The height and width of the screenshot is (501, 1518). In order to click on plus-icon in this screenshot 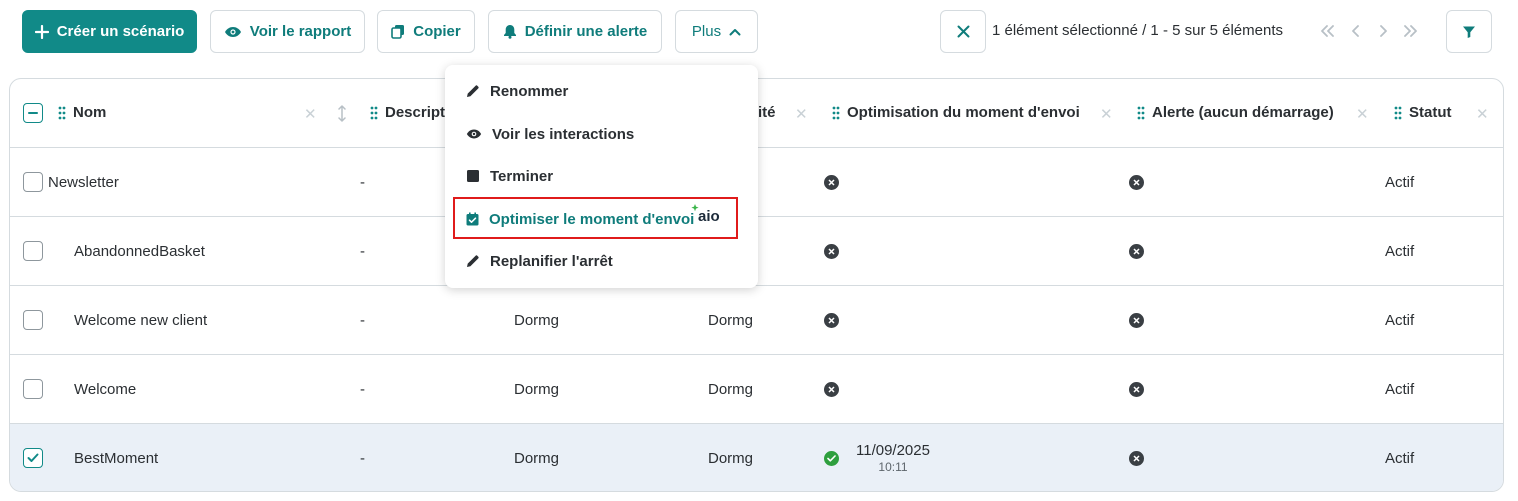, I will do `click(41, 31)`.